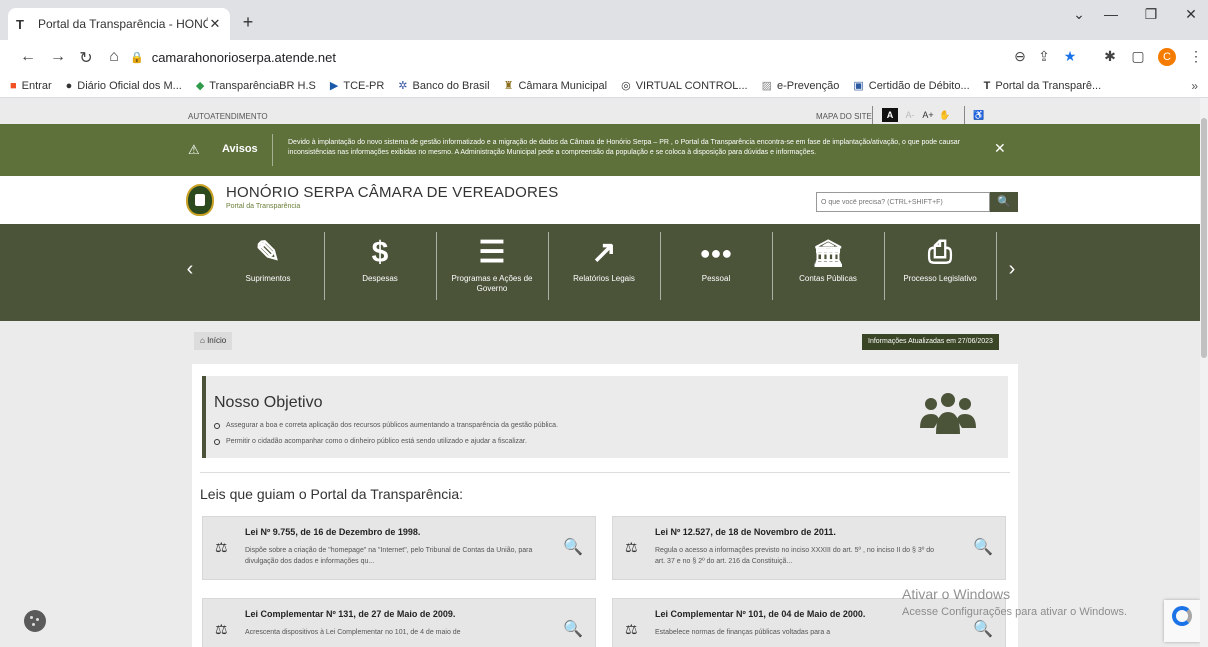 The height and width of the screenshot is (647, 1208). What do you see at coordinates (910, 115) in the screenshot?
I see `font-decrease-button: A-` at bounding box center [910, 115].